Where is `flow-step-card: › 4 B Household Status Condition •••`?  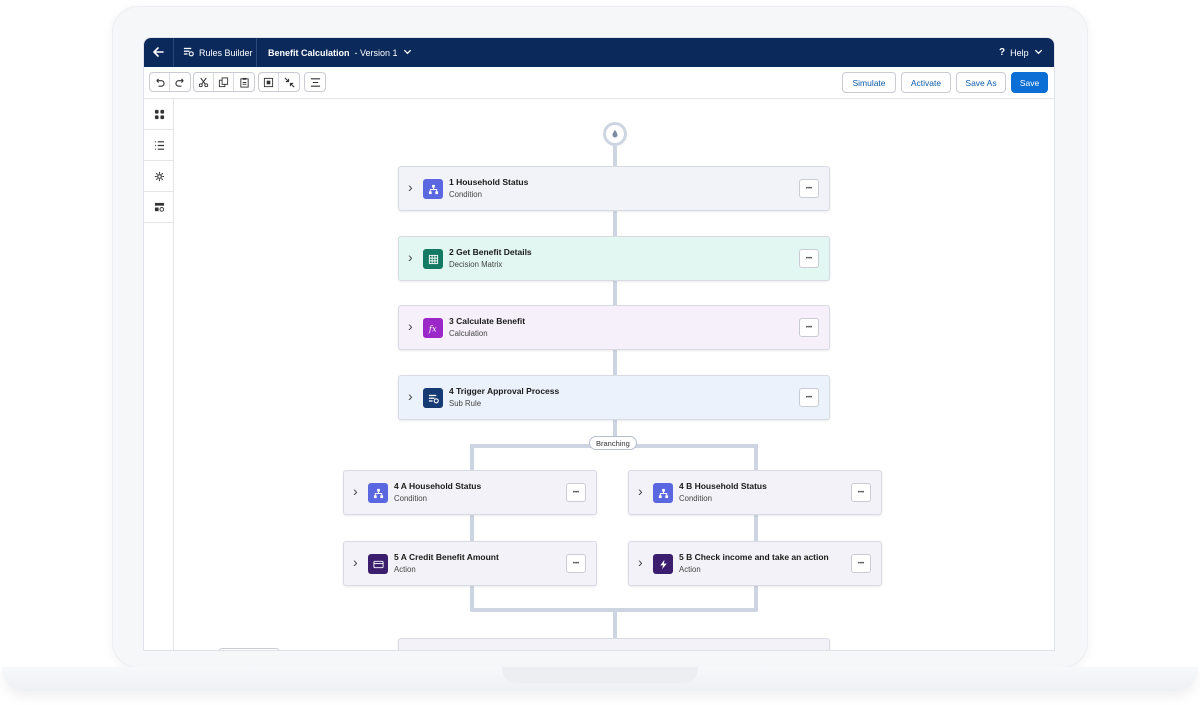 flow-step-card: › 4 B Household Status Condition ••• is located at coordinates (755, 492).